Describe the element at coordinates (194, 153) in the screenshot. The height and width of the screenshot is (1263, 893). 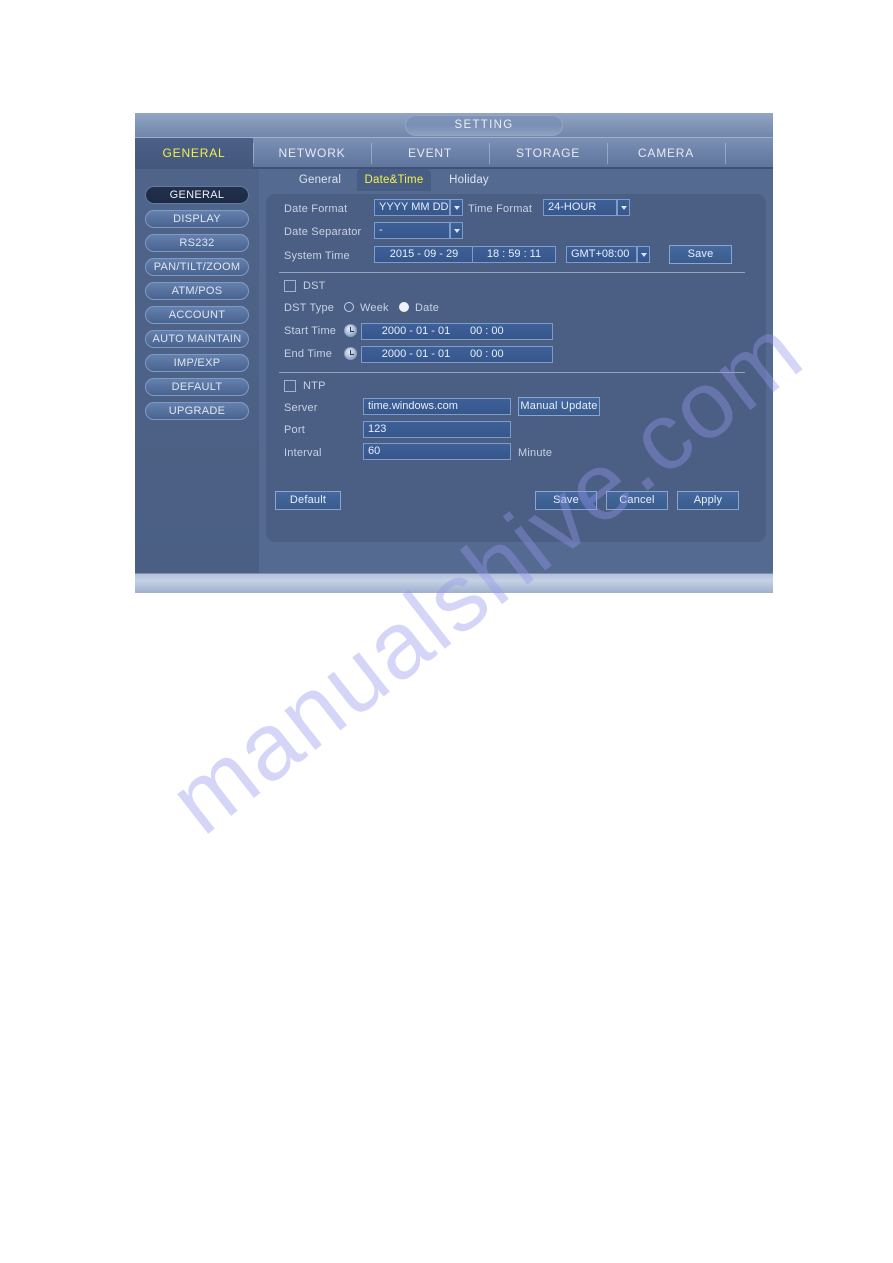
I see `tab-general: GENERAL` at that location.